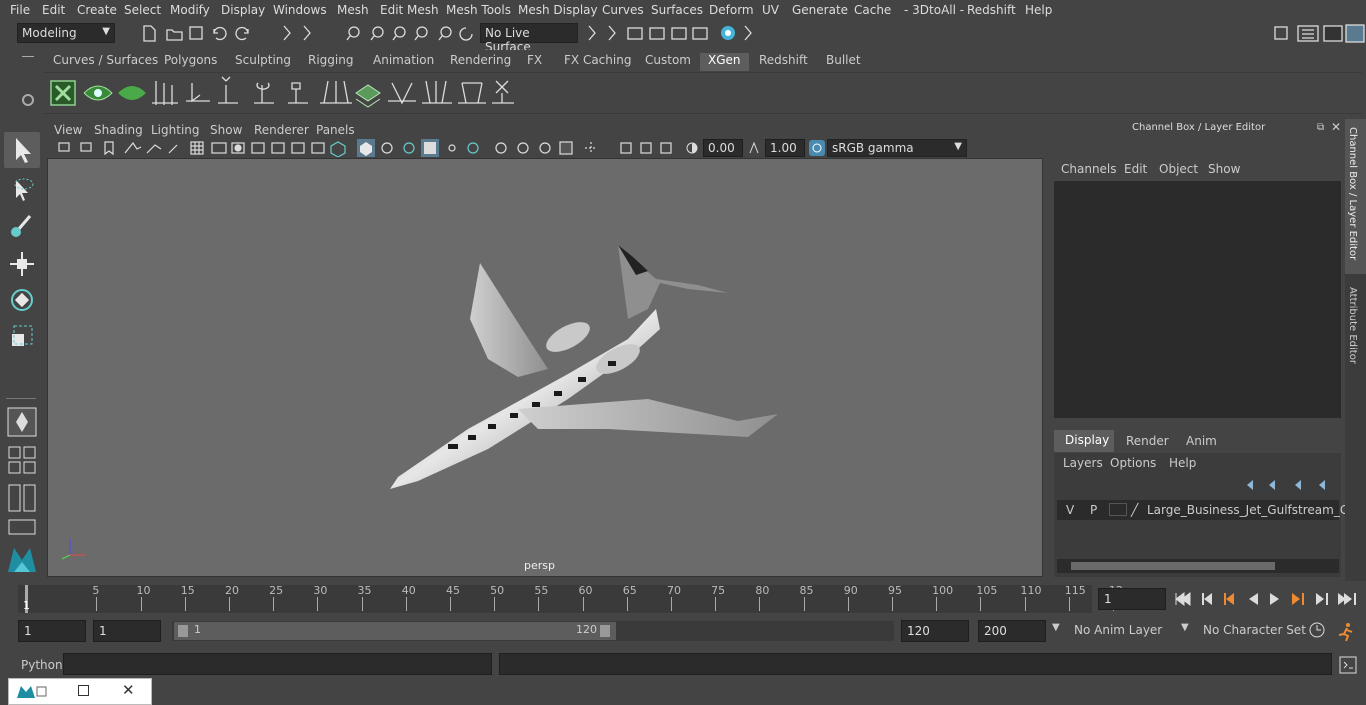 The height and width of the screenshot is (705, 1366). I want to click on mode-selector: Modeling ▼, so click(66, 33).